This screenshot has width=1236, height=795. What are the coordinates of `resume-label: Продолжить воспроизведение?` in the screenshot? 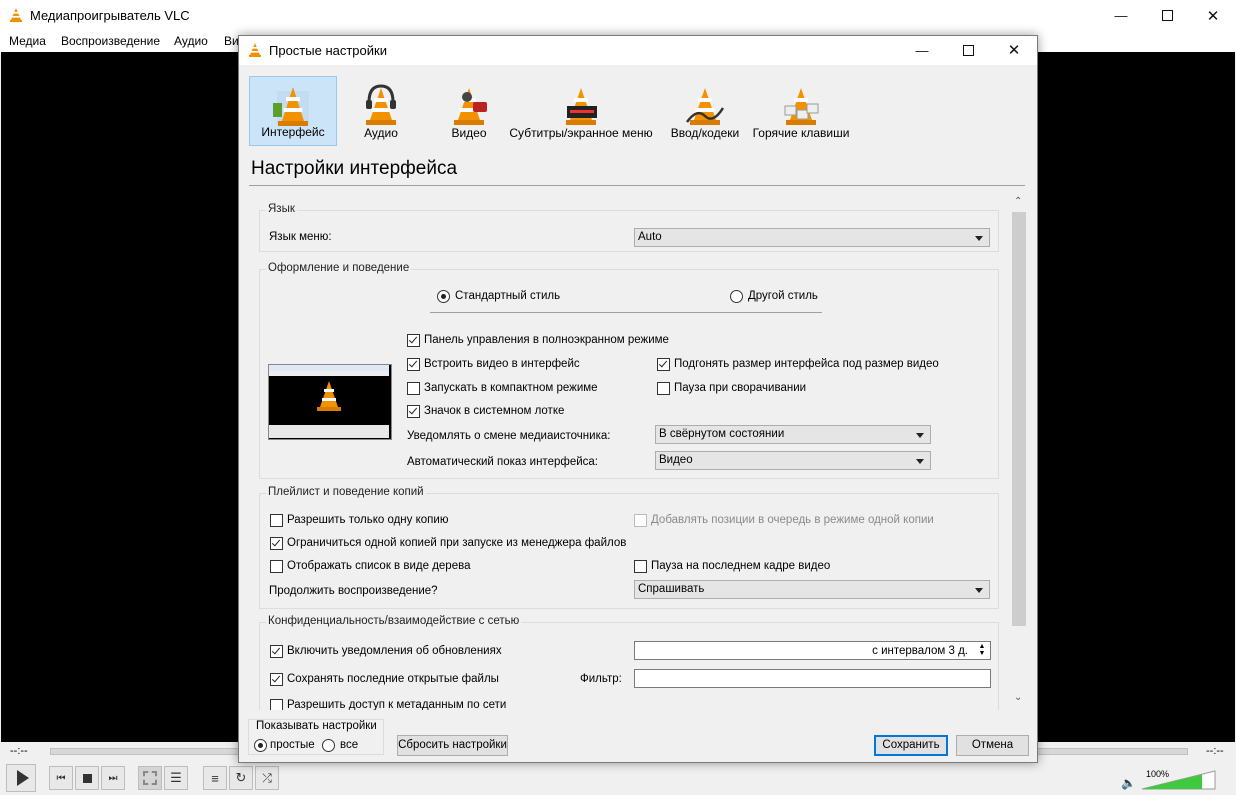 It's located at (353, 591).